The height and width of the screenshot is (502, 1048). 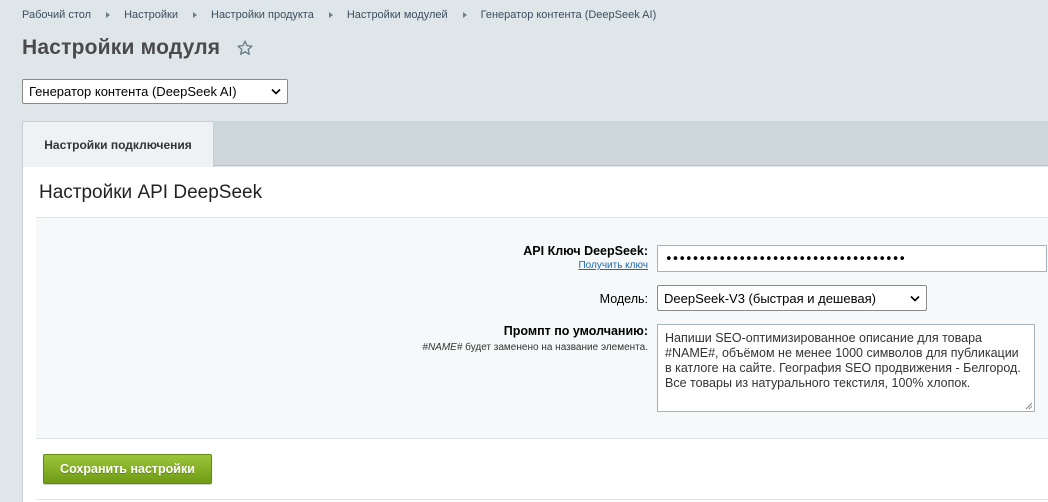 What do you see at coordinates (151, 192) in the screenshot?
I see `section-title: Настройки API DeepSeek` at bounding box center [151, 192].